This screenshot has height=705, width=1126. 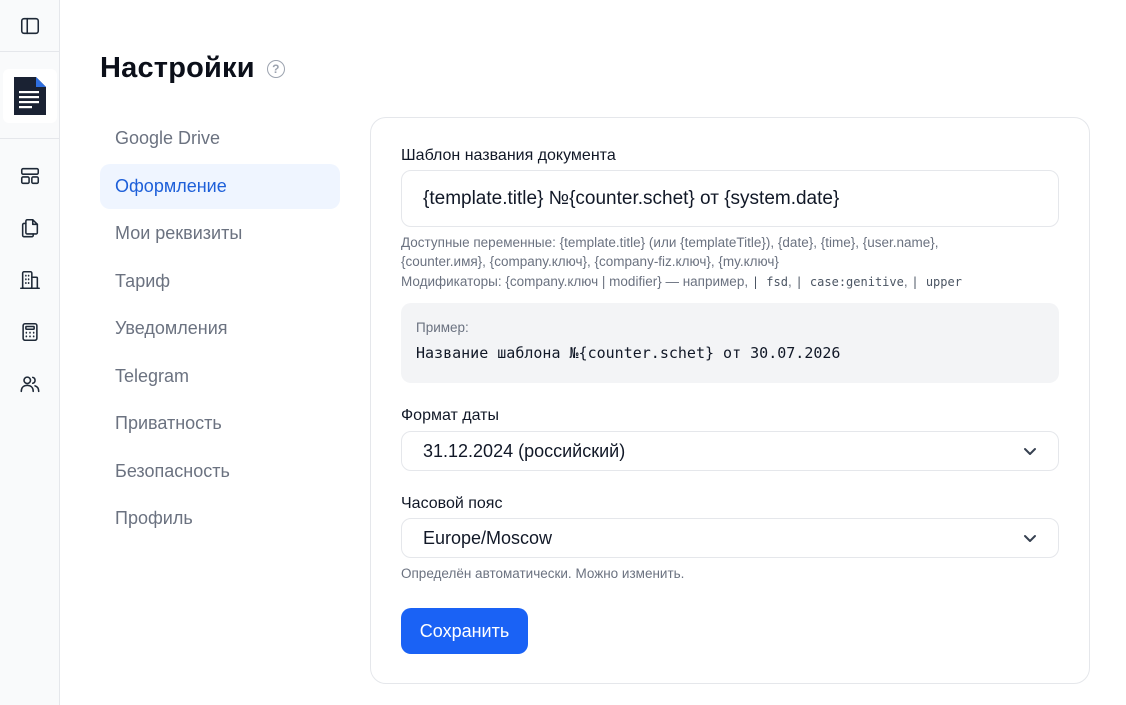 I want to click on rail-documents-button, so click(x=29, y=228).